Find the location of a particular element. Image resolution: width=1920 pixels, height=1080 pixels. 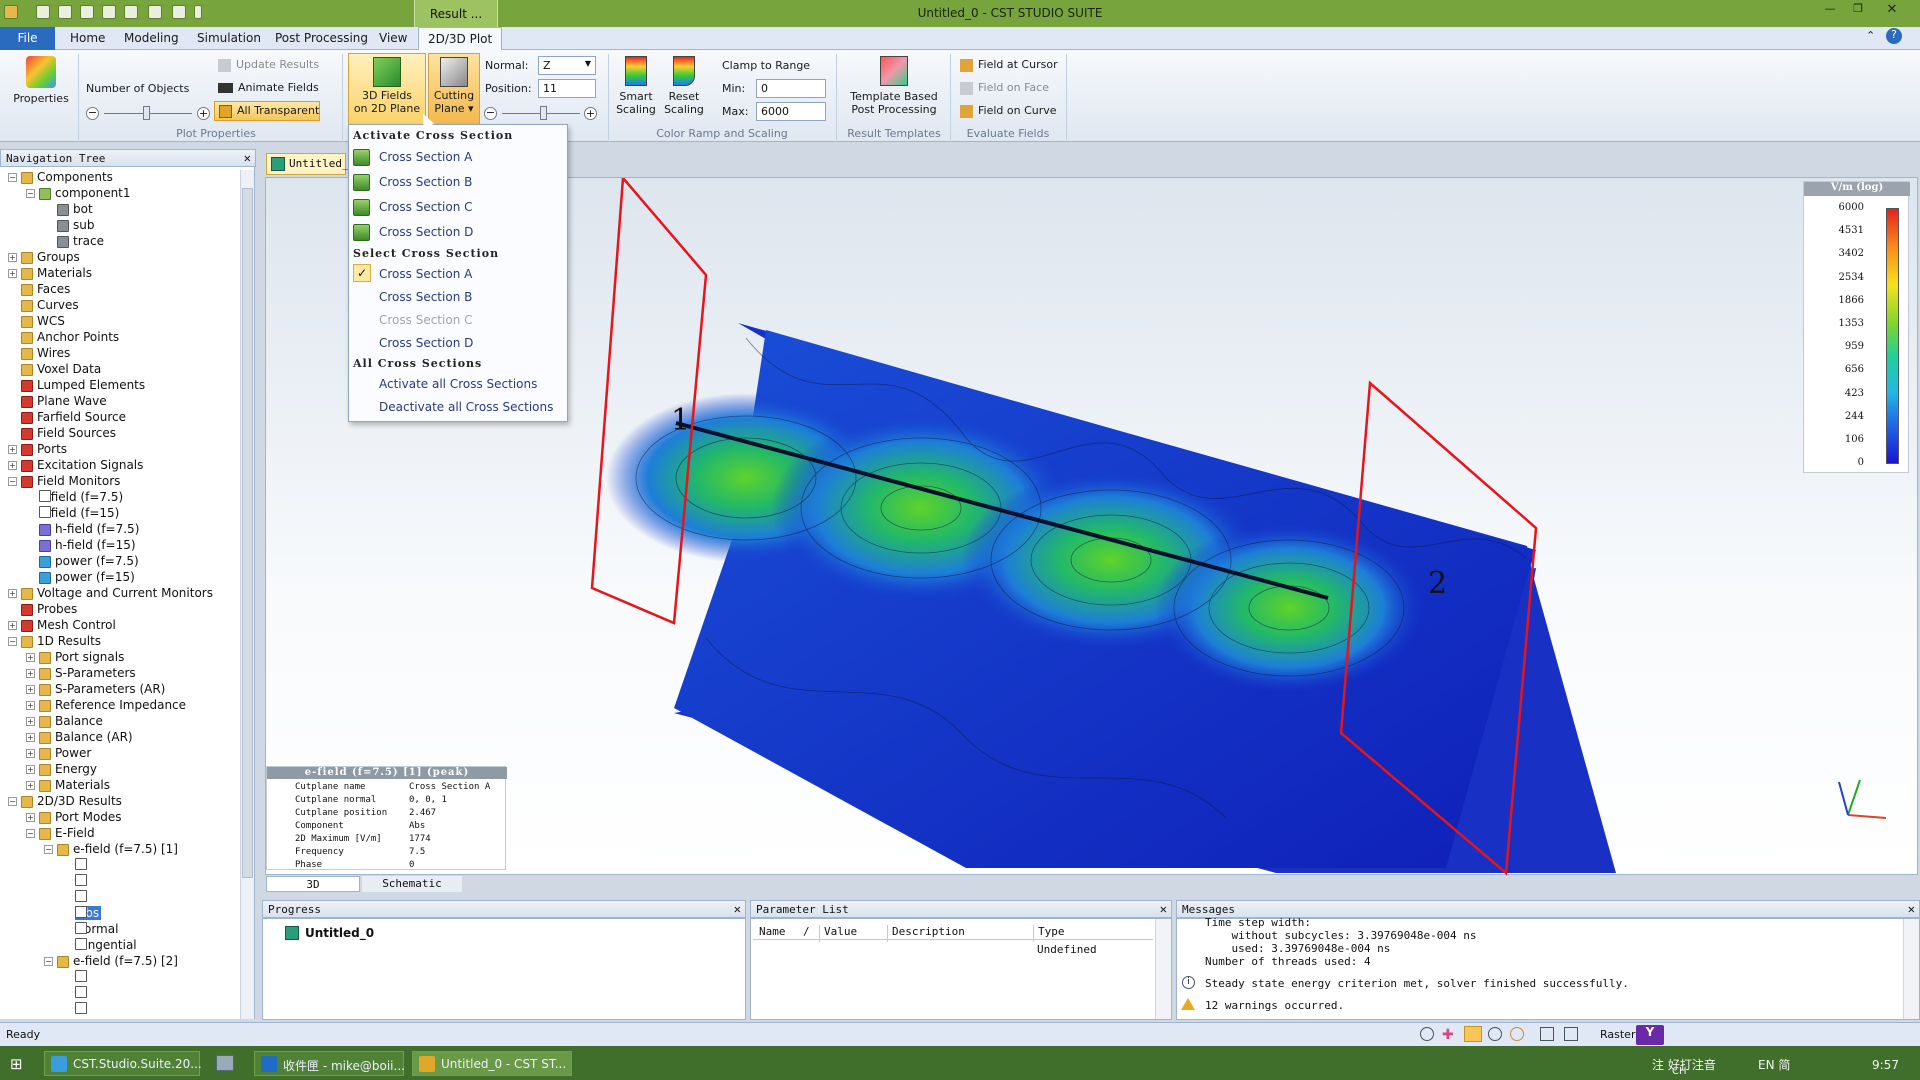

tab-2d3d-plot: 2D/3D Plot is located at coordinates (460, 38).